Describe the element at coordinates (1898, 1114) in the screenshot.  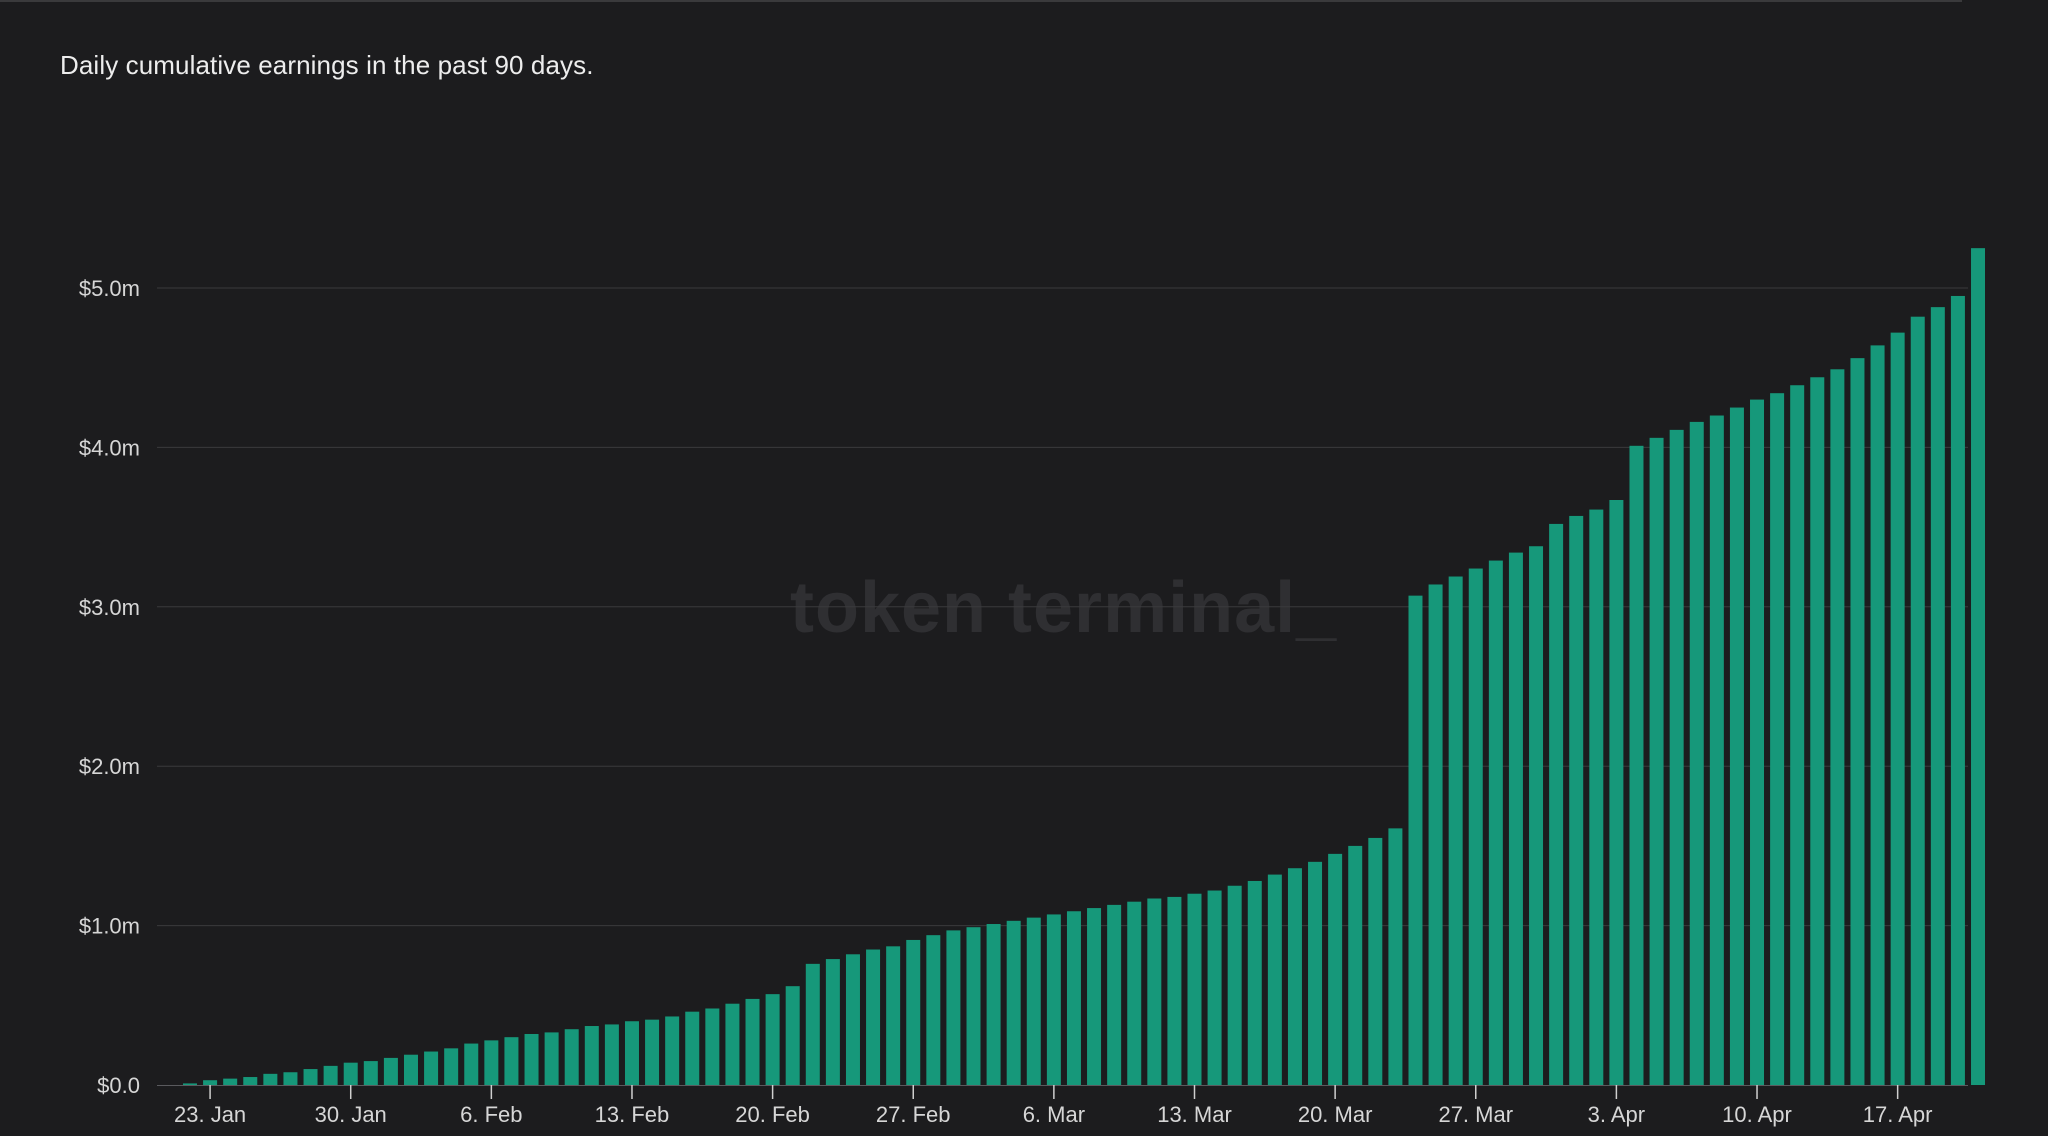
I see `x-tick-label: 17. Apr` at that location.